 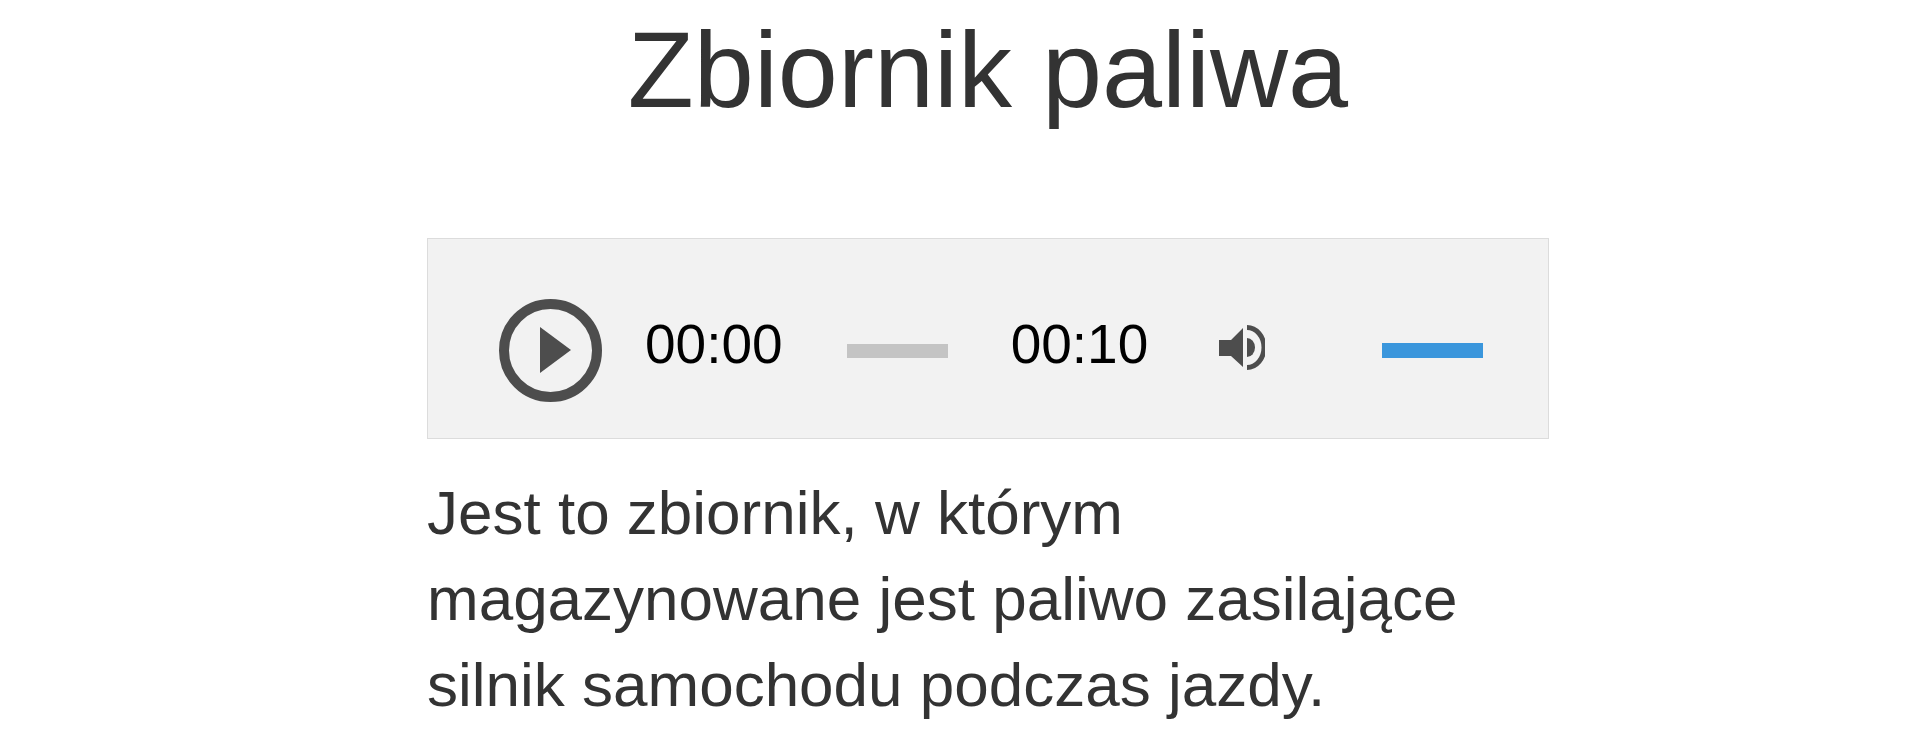 What do you see at coordinates (1433, 350) in the screenshot?
I see `volume-slider` at bounding box center [1433, 350].